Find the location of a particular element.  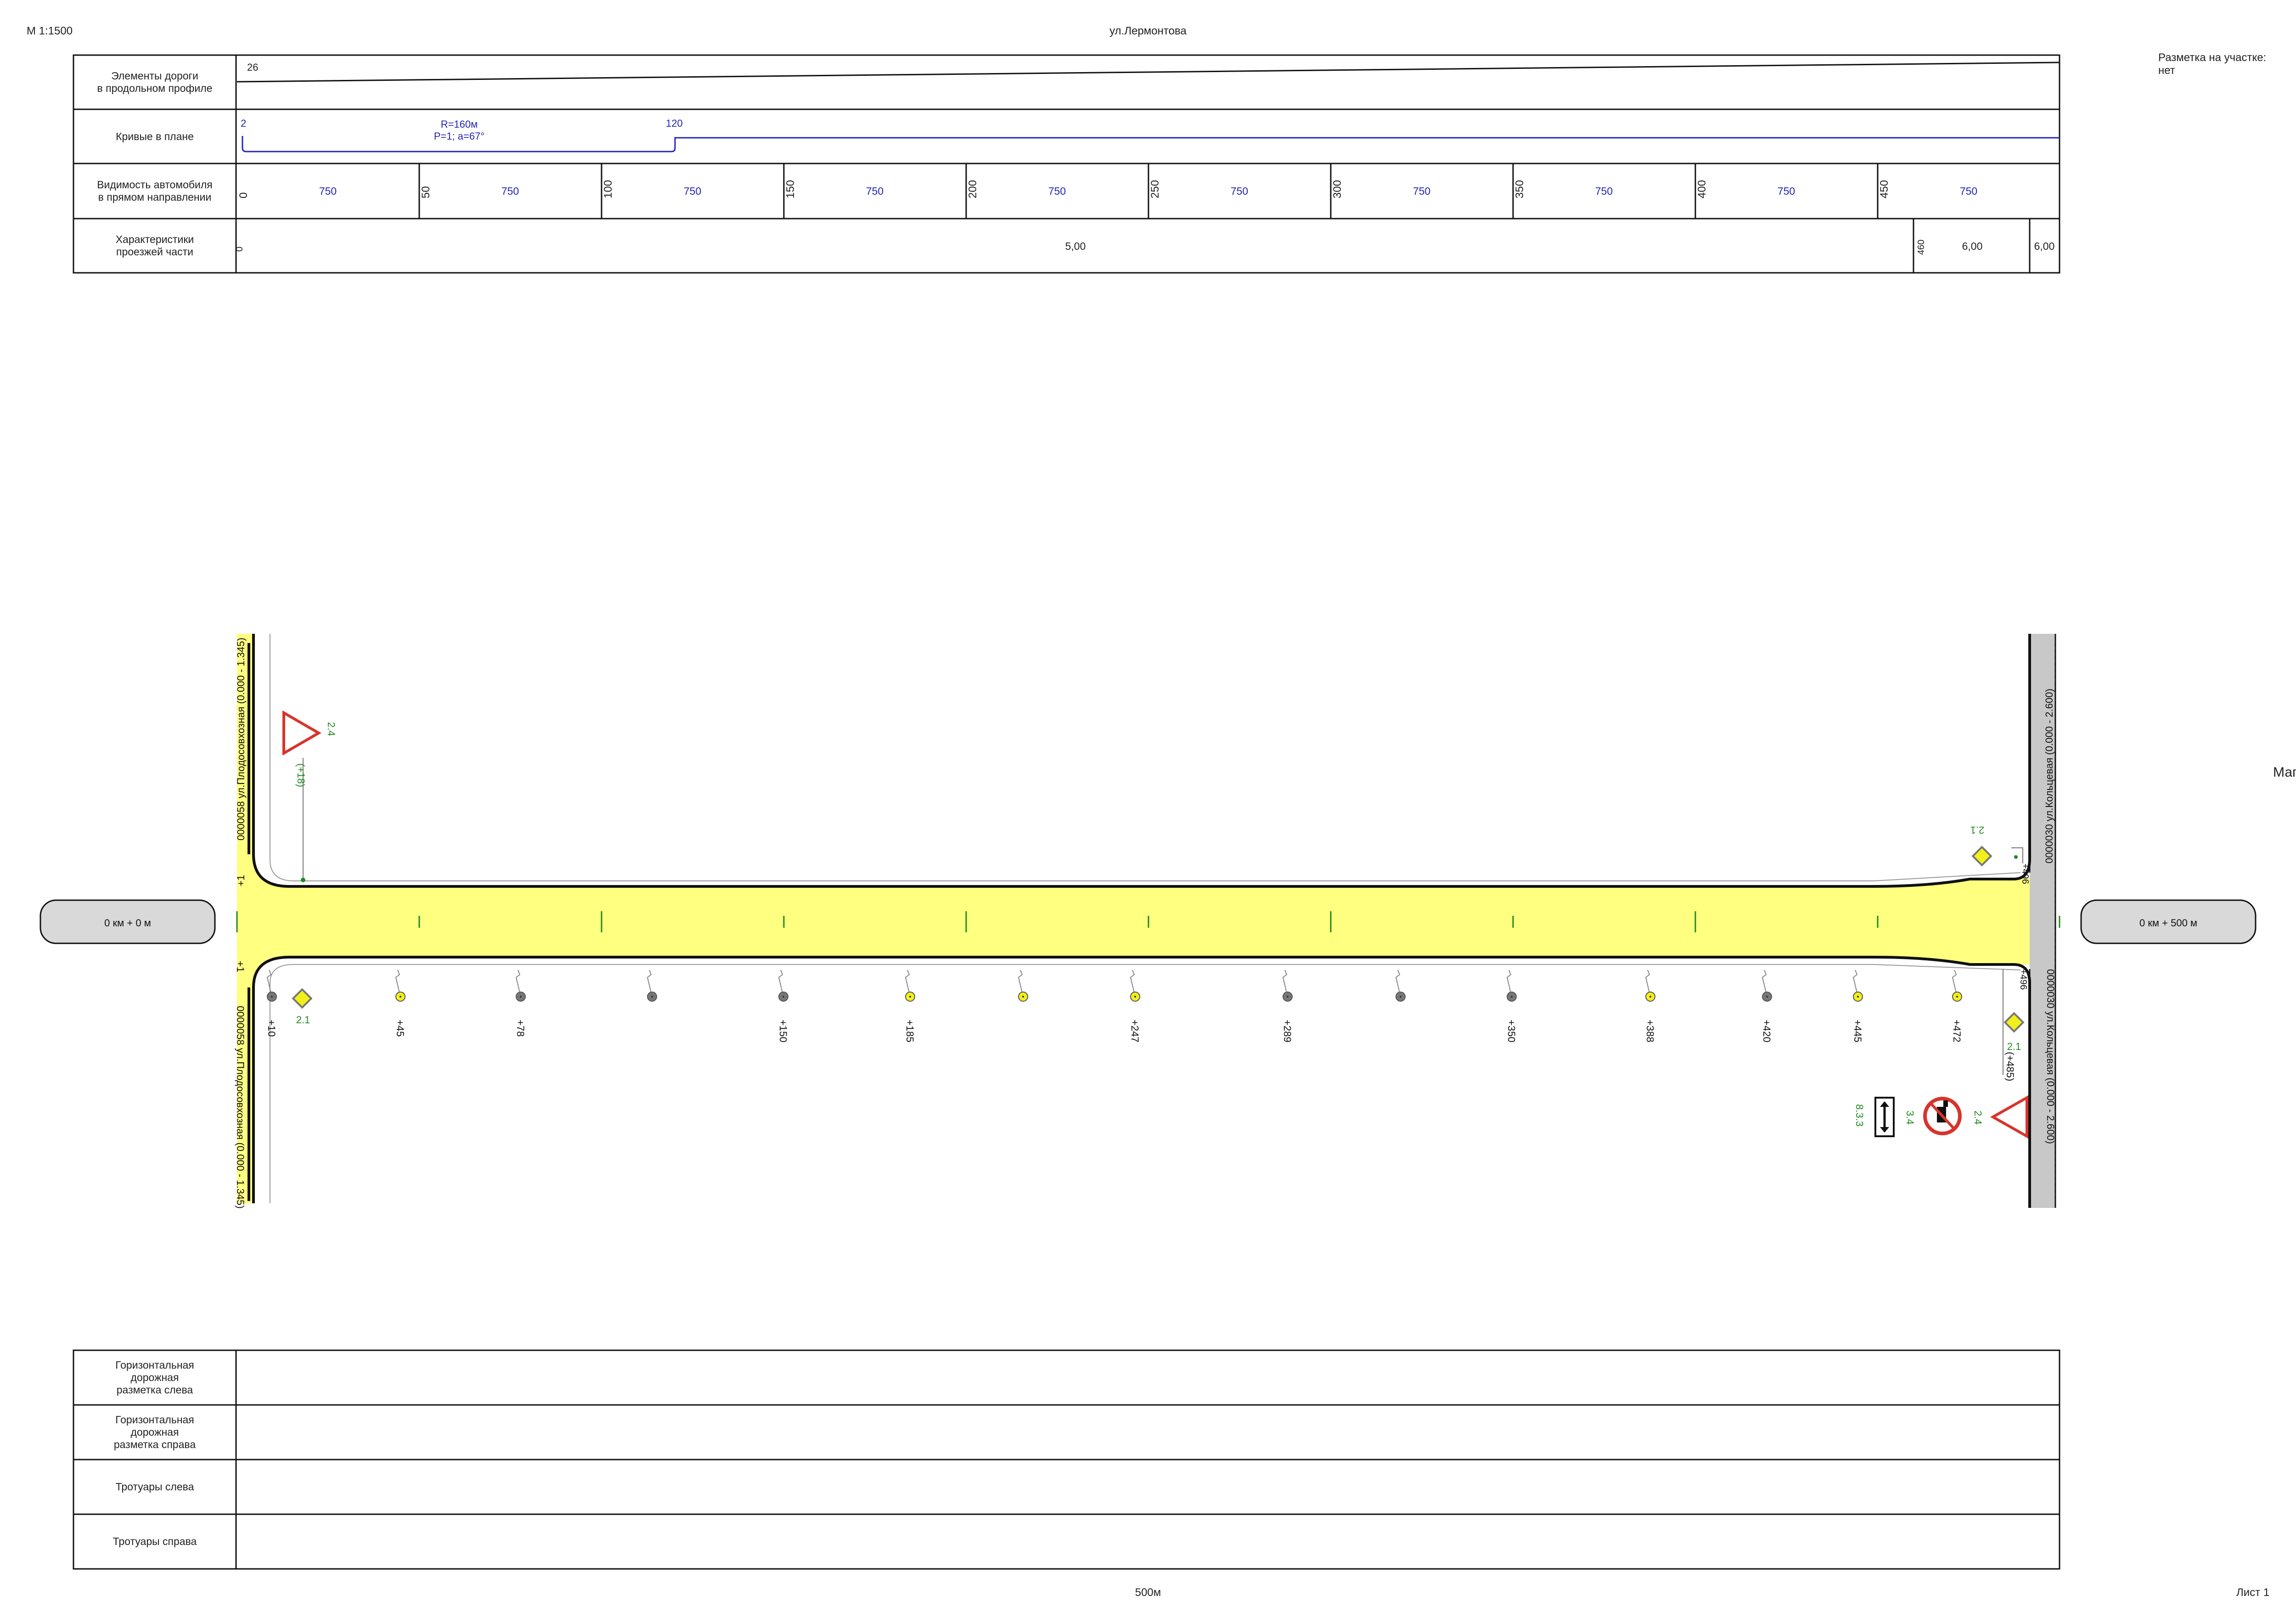

carriageway-start: 0 is located at coordinates (240, 249).